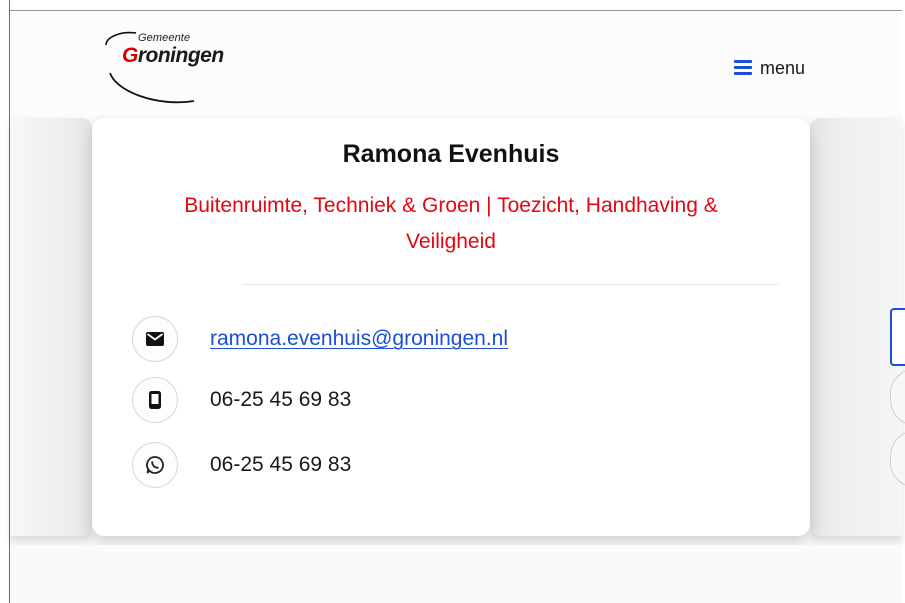 Image resolution: width=905 pixels, height=603 pixels. I want to click on logo-subtitle: Gemeente, so click(164, 38).